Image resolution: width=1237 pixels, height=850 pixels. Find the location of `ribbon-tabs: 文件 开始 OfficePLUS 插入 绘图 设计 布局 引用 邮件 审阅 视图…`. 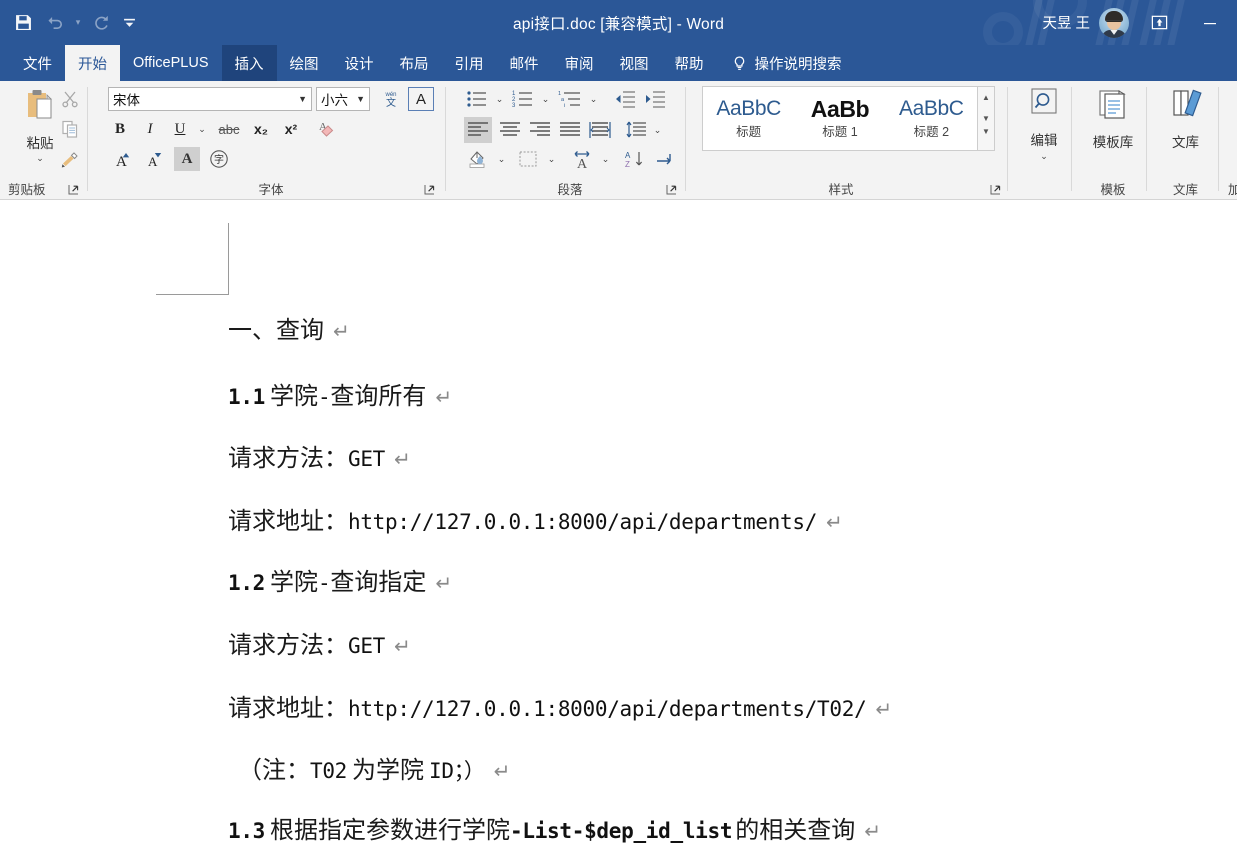

ribbon-tabs: 文件 开始 OfficePLUS 插入 绘图 设计 布局 引用 邮件 审阅 视图… is located at coordinates (618, 63).